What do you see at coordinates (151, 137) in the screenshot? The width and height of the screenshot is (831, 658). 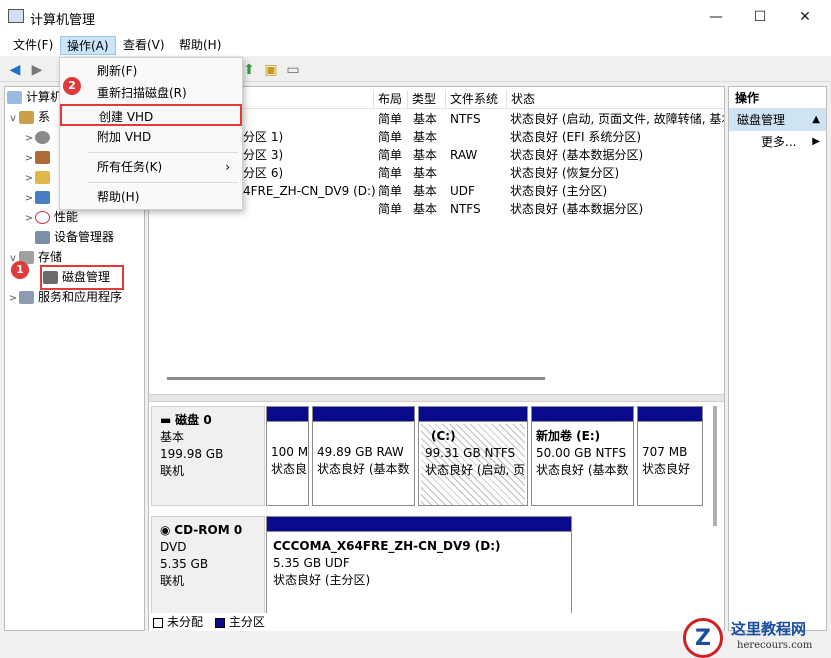 I see `menu-item-attach-vhd: 附加 VHD` at bounding box center [151, 137].